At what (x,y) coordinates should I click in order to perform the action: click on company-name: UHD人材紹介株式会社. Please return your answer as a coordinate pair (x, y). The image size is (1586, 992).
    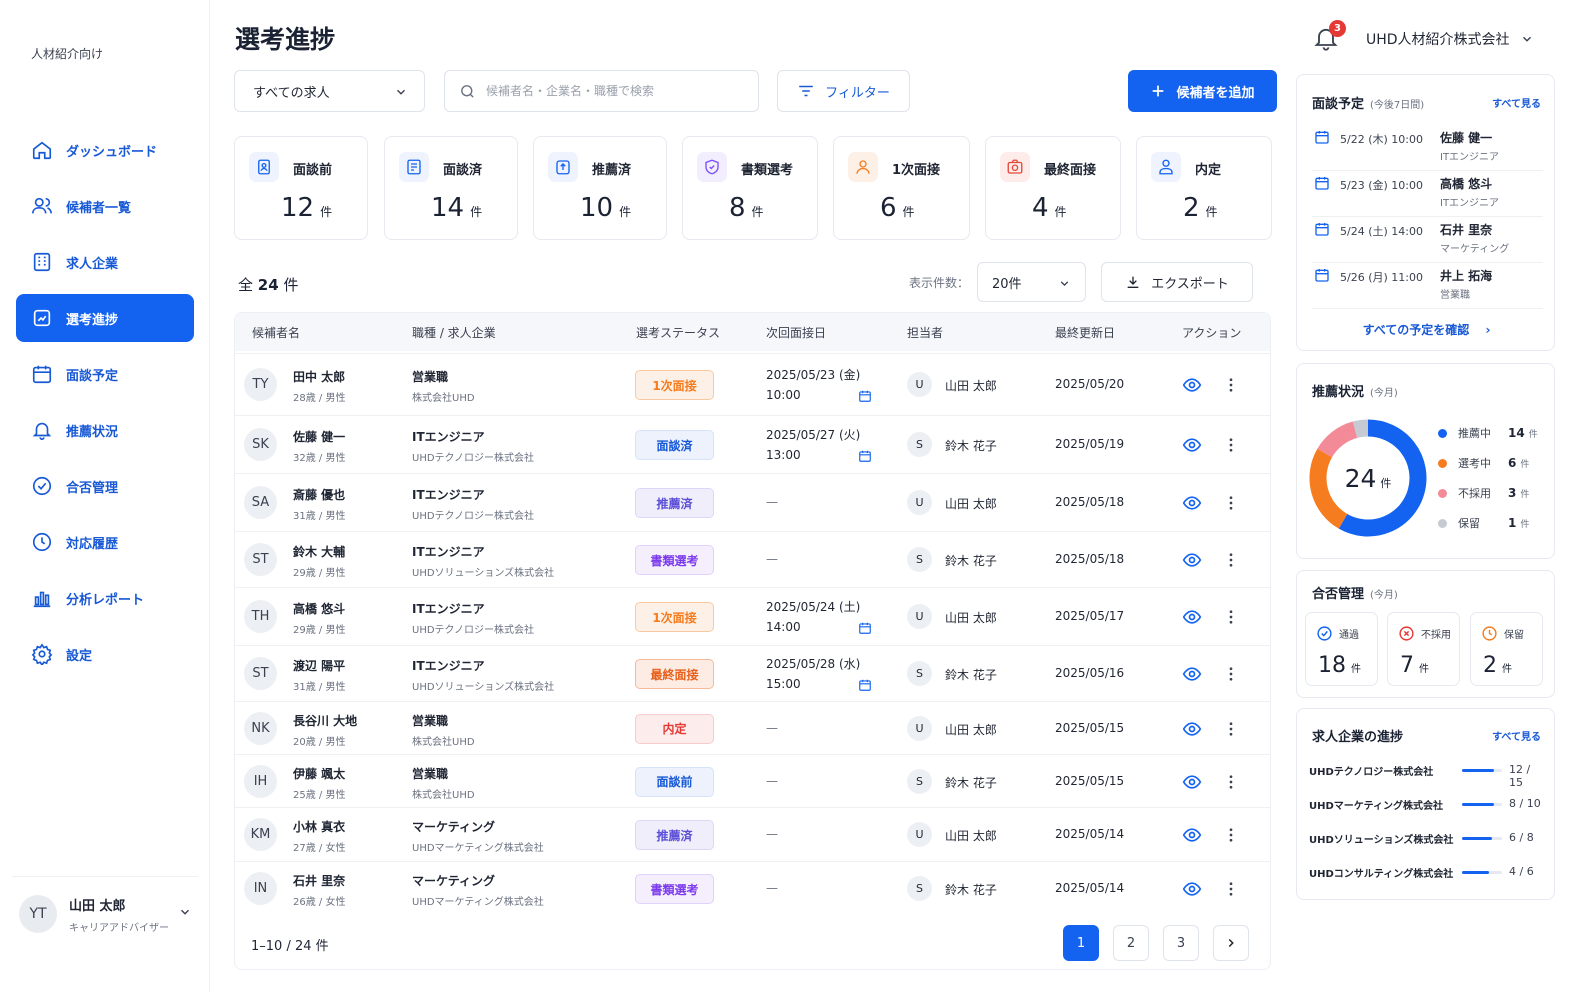
    Looking at the image, I should click on (1438, 39).